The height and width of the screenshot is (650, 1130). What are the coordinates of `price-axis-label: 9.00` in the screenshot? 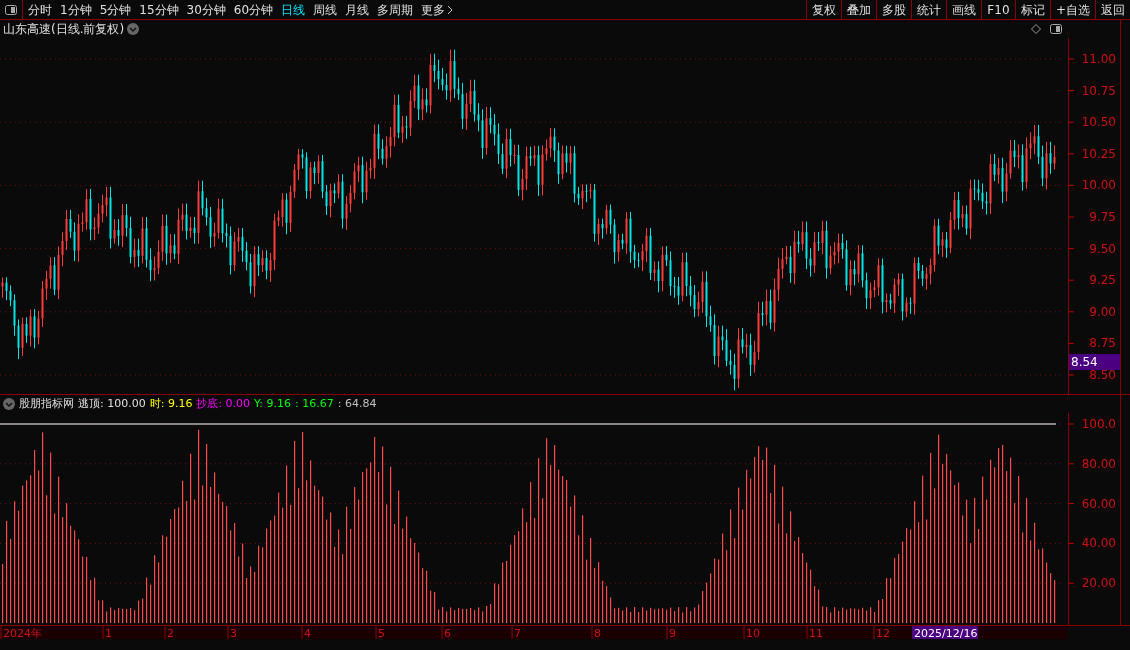 It's located at (1102, 311).